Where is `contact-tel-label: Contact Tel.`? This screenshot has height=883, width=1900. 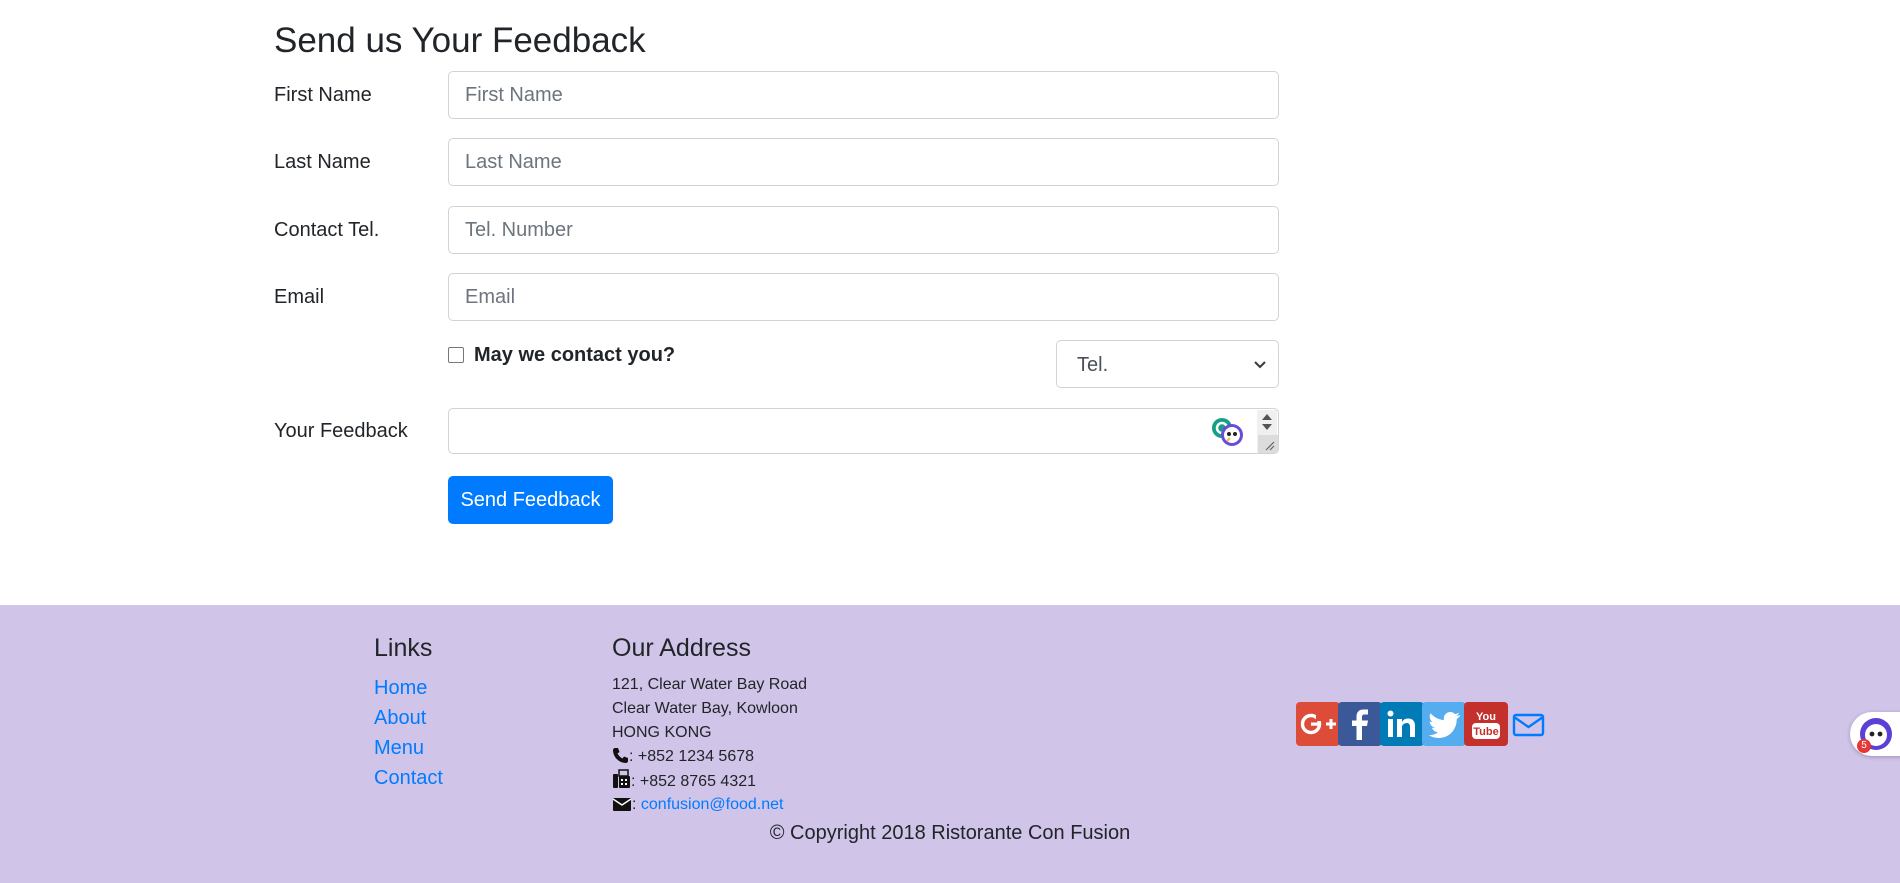 contact-tel-label: Contact Tel. is located at coordinates (327, 230).